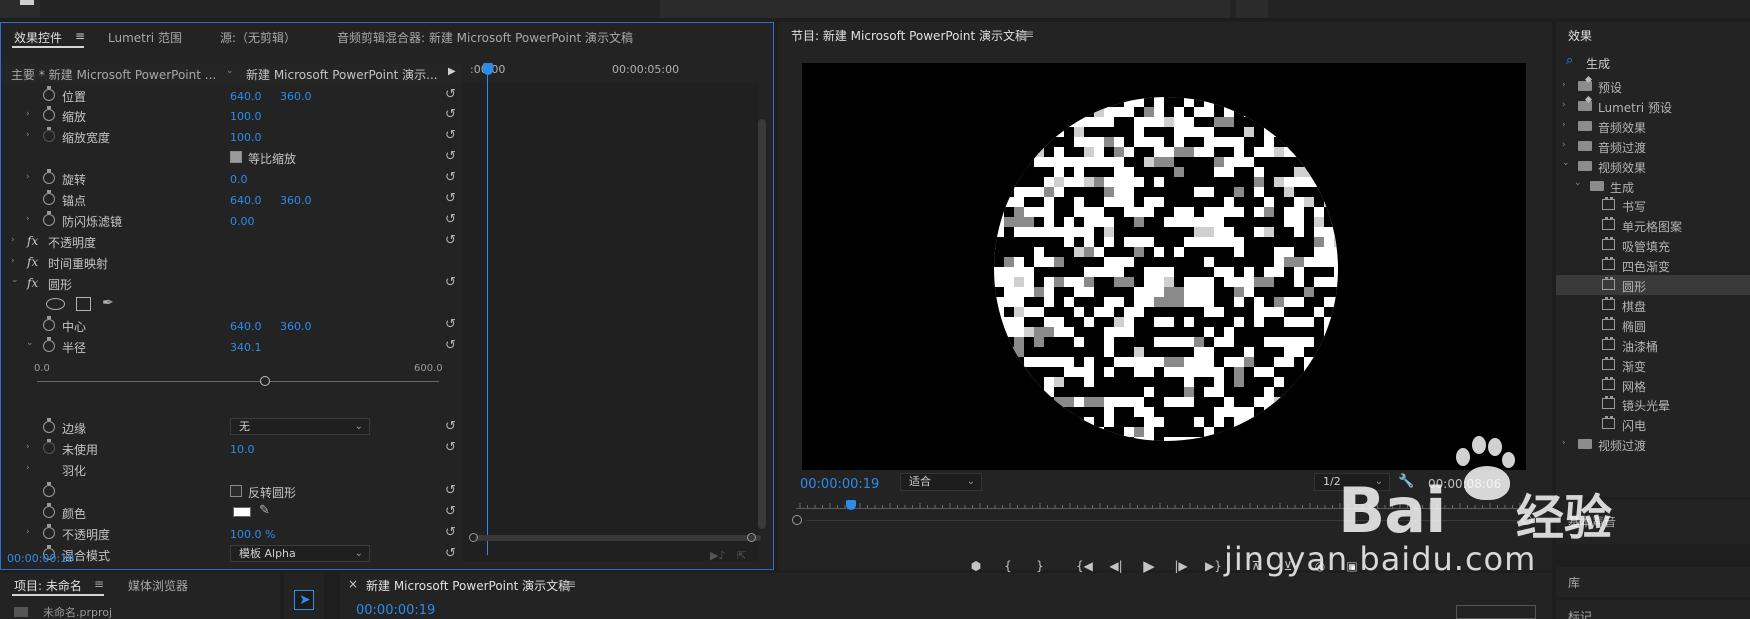  Describe the element at coordinates (1040, 566) in the screenshot. I see `mark-out-icon: }` at that location.